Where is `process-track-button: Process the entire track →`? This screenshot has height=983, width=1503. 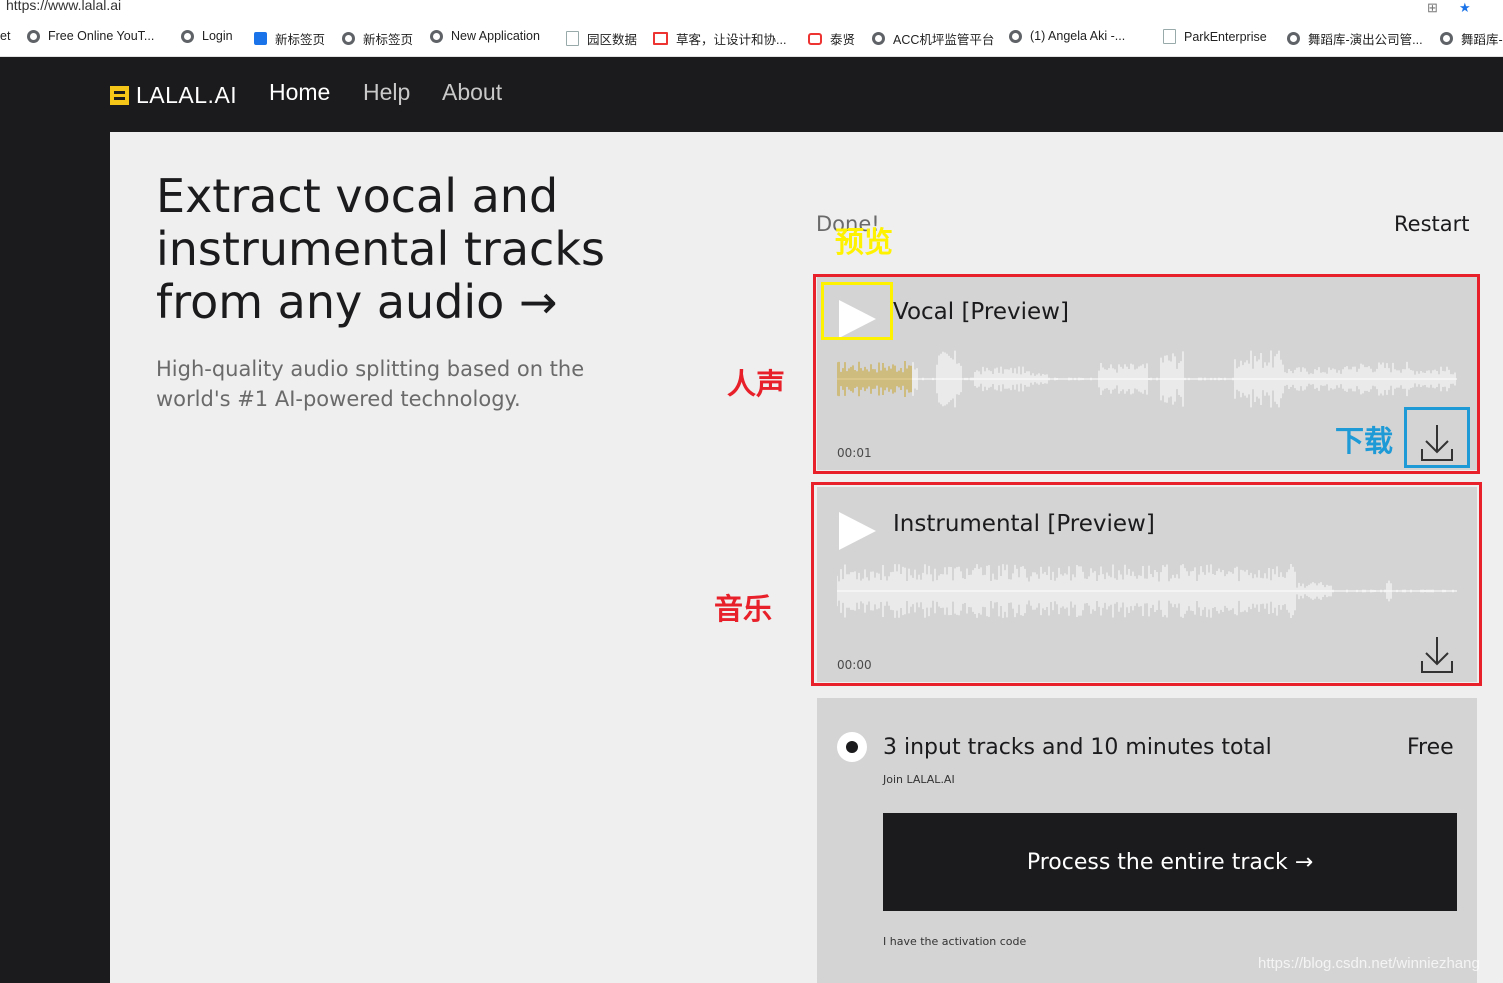
process-track-button: Process the entire track → is located at coordinates (1170, 862).